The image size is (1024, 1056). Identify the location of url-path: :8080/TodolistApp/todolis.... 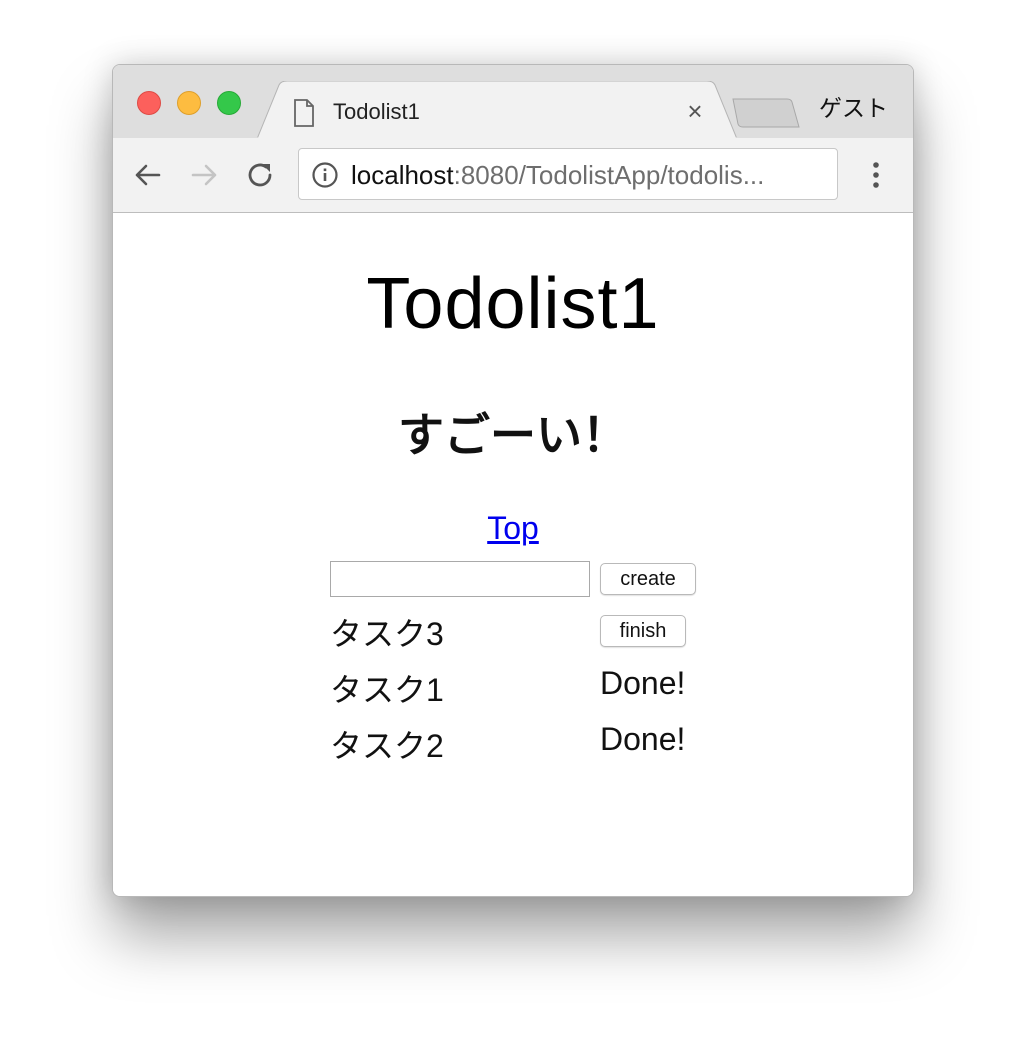
(609, 175).